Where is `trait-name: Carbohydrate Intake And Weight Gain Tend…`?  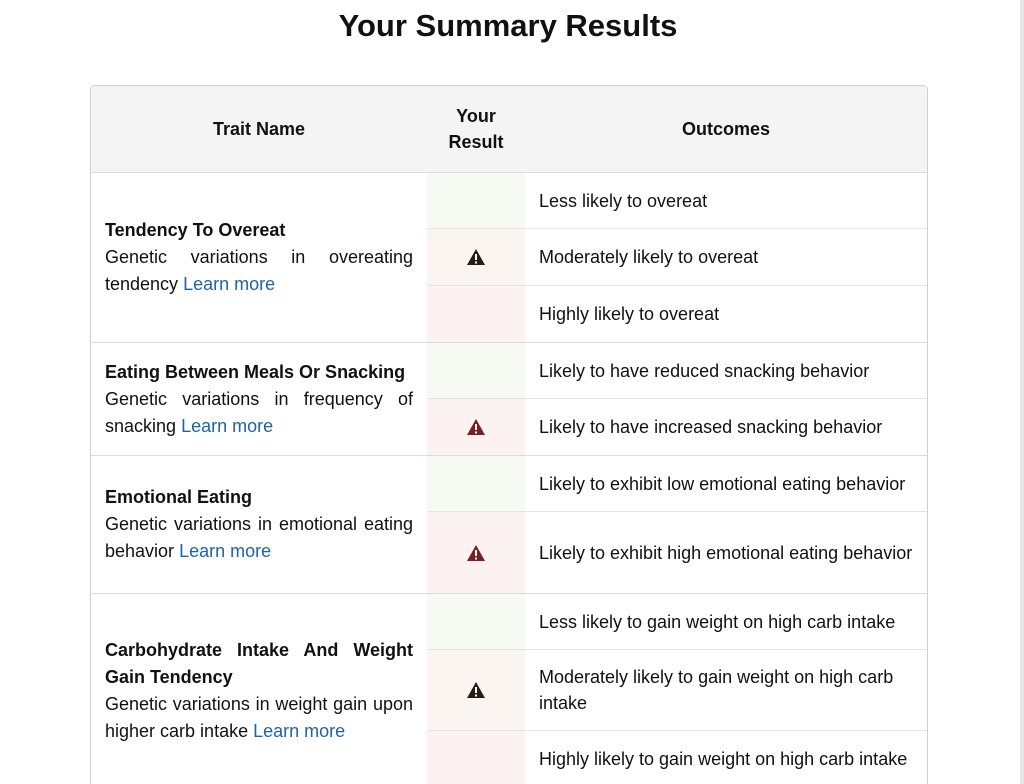
trait-name: Carbohydrate Intake And Weight Gain Tend… is located at coordinates (259, 663).